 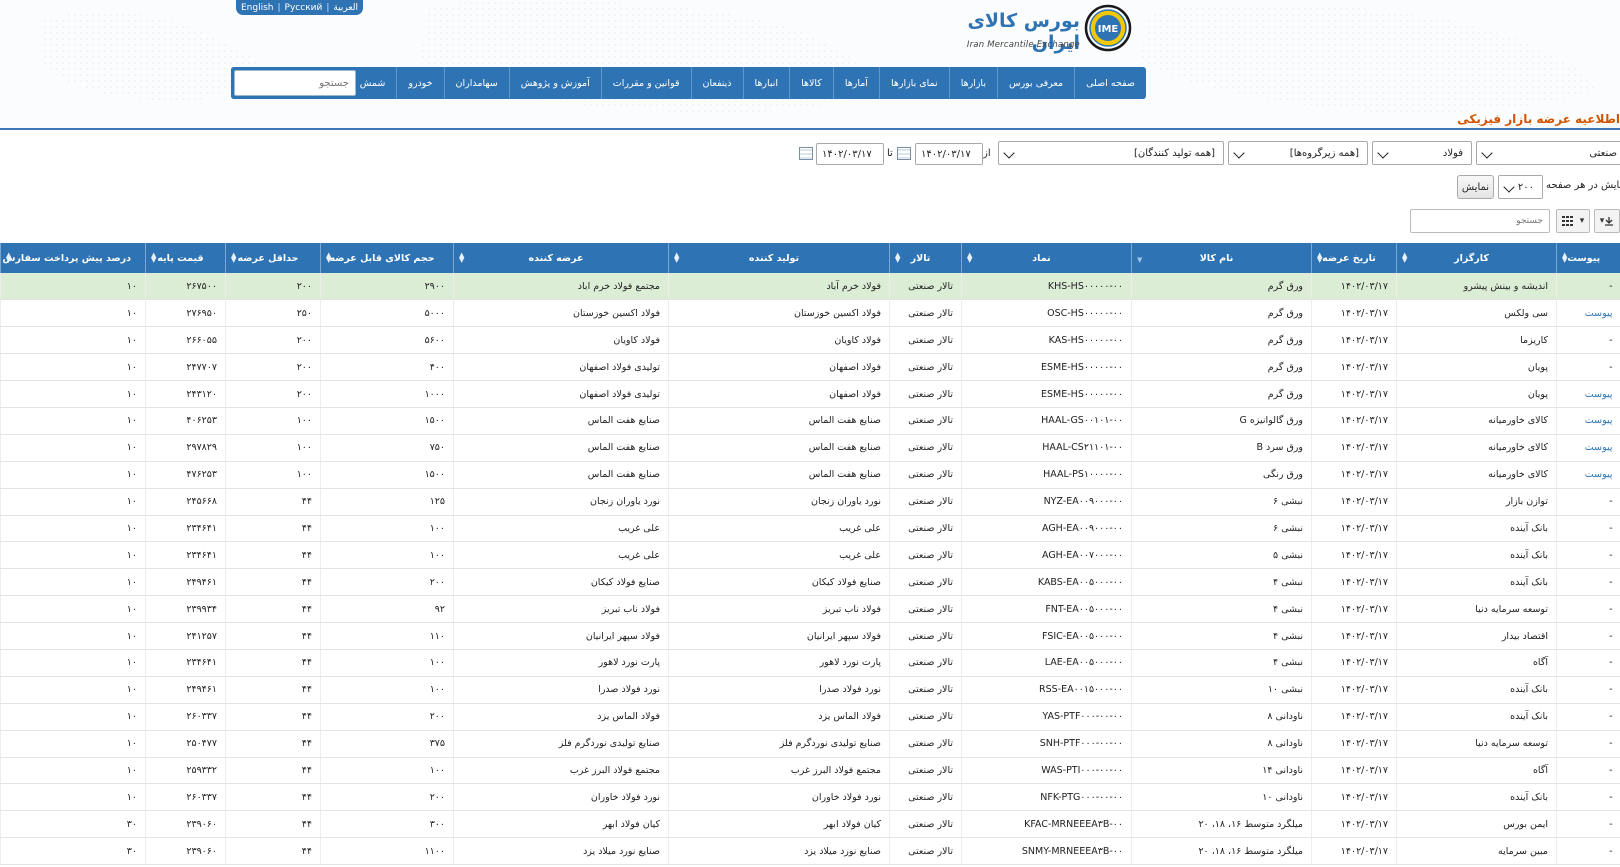 I want to click on nav-shareholders: سهامداران, so click(x=476, y=83).